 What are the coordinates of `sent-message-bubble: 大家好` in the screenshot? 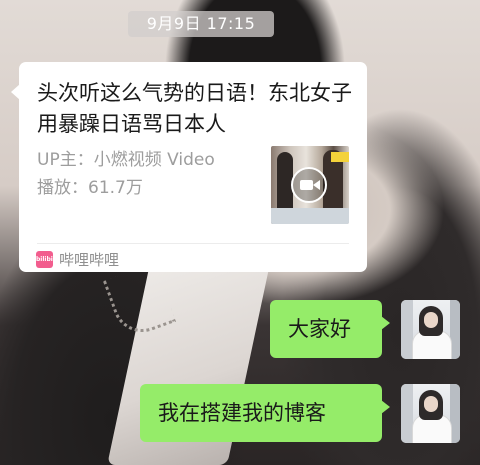 It's located at (330, 329).